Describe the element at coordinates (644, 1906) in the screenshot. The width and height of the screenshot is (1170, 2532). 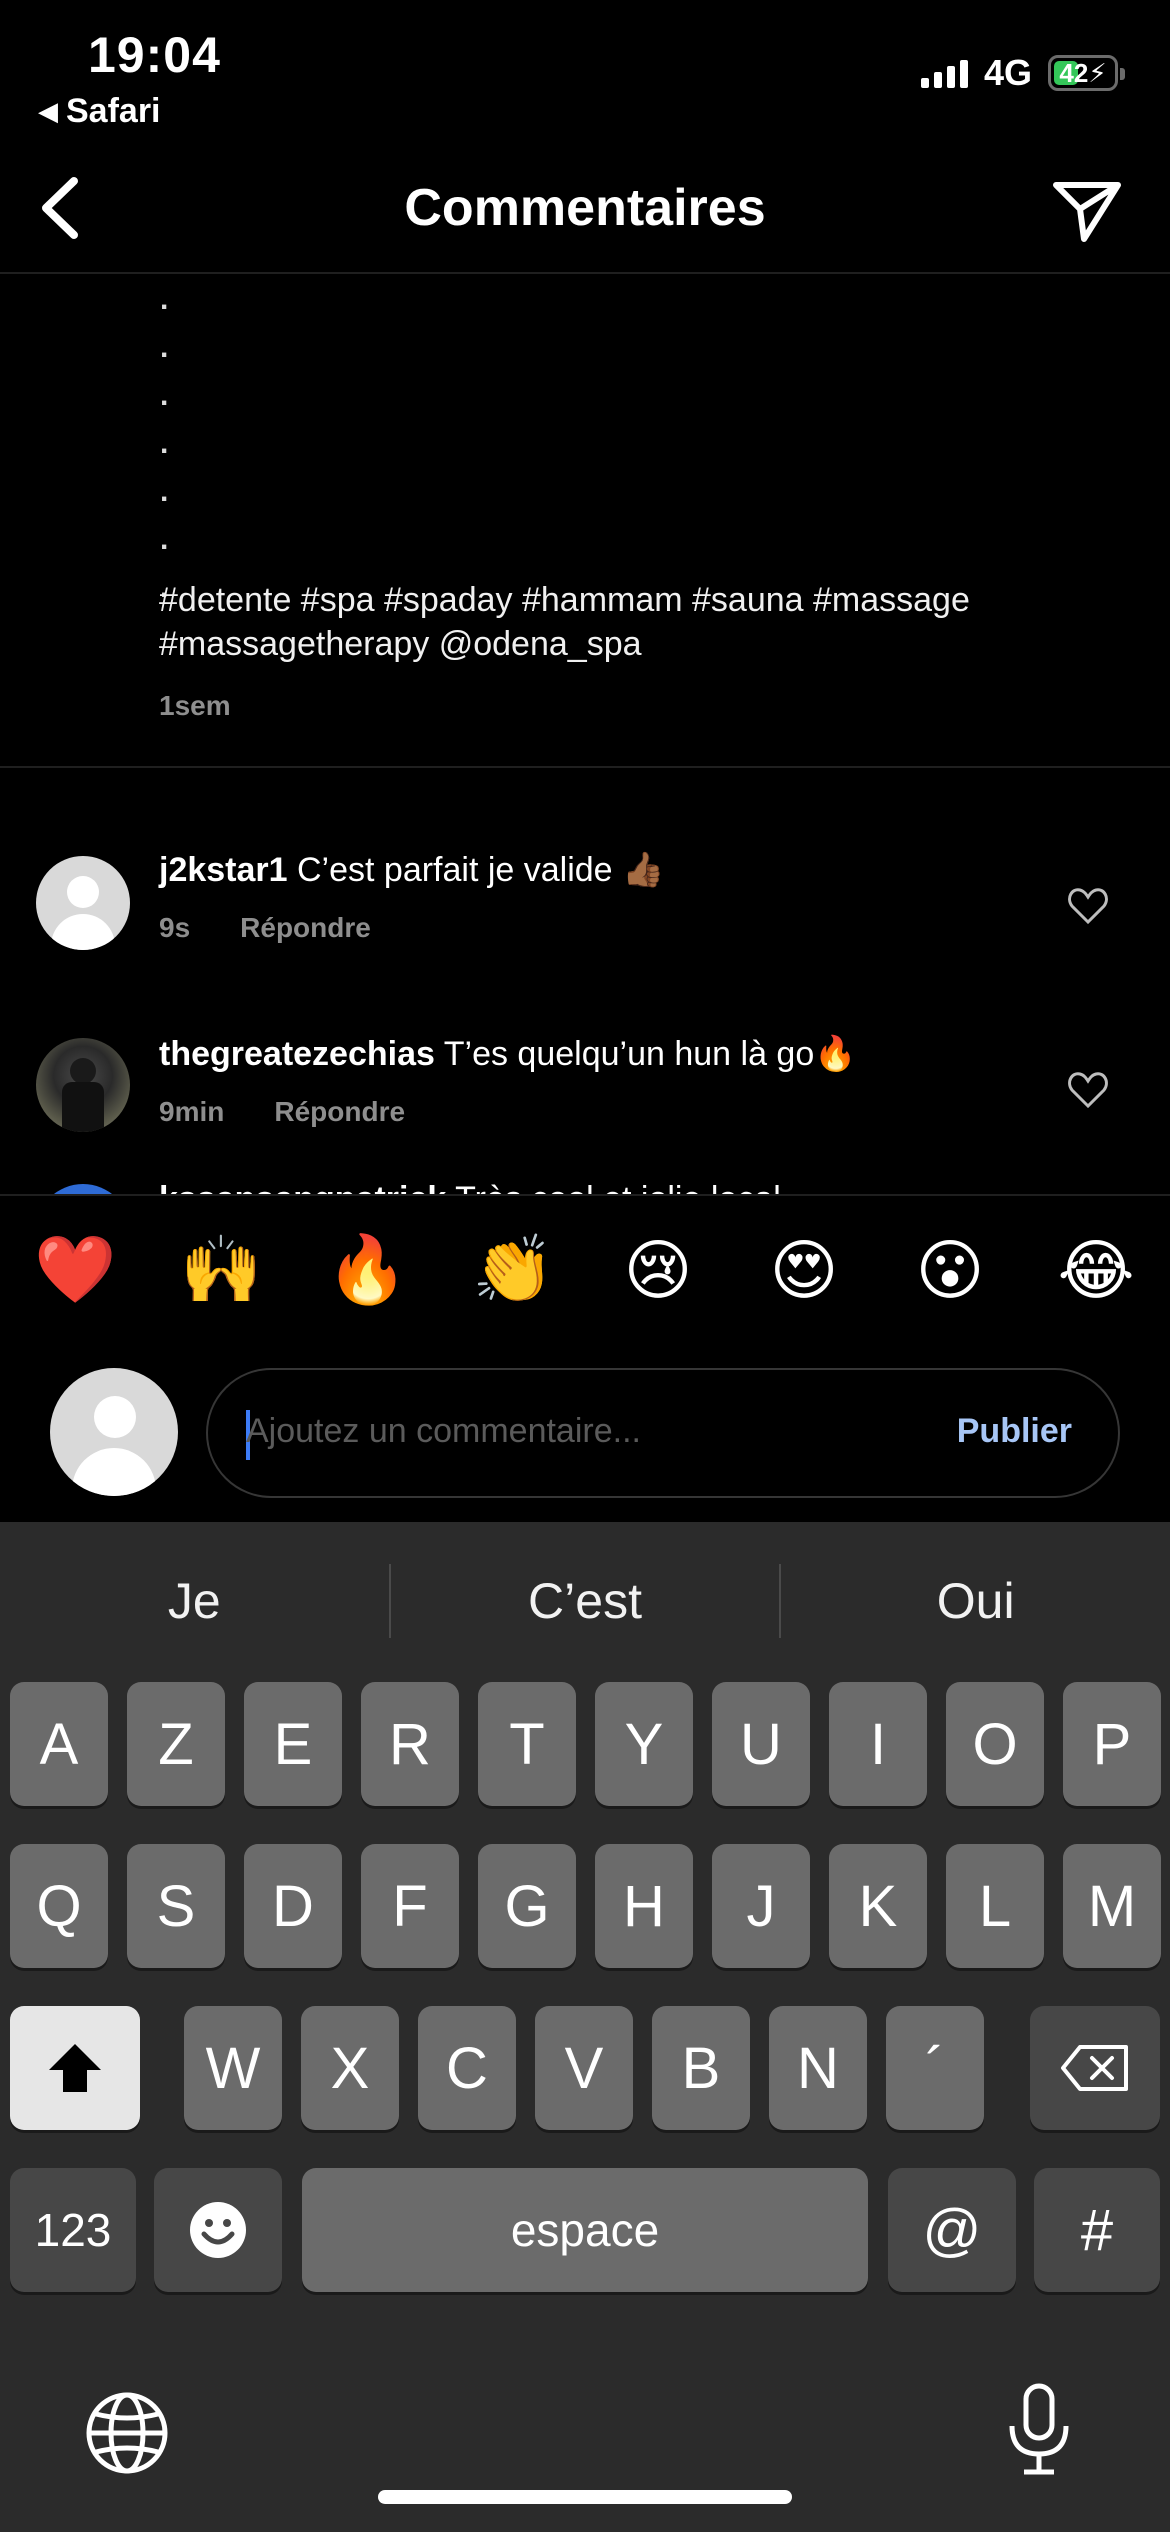
I see `key-h: H` at that location.